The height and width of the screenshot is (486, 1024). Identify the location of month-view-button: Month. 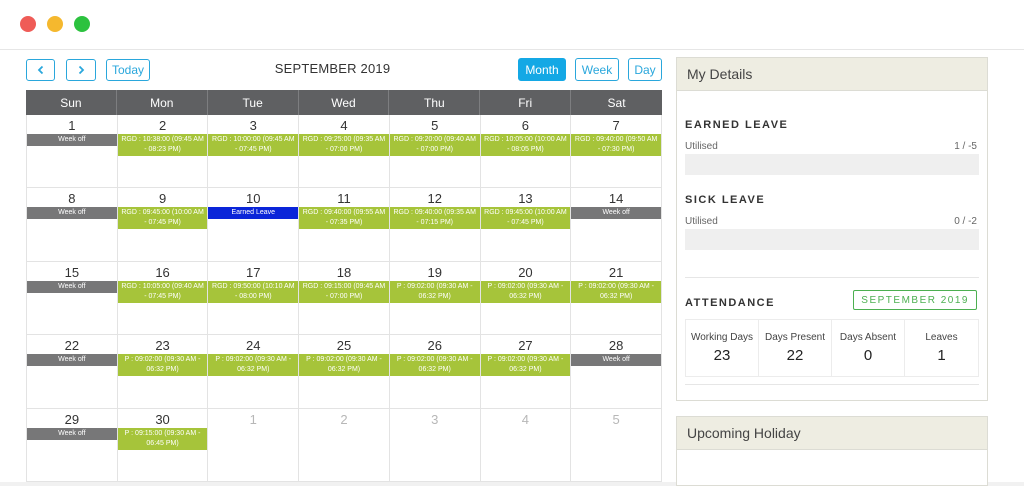
(542, 69).